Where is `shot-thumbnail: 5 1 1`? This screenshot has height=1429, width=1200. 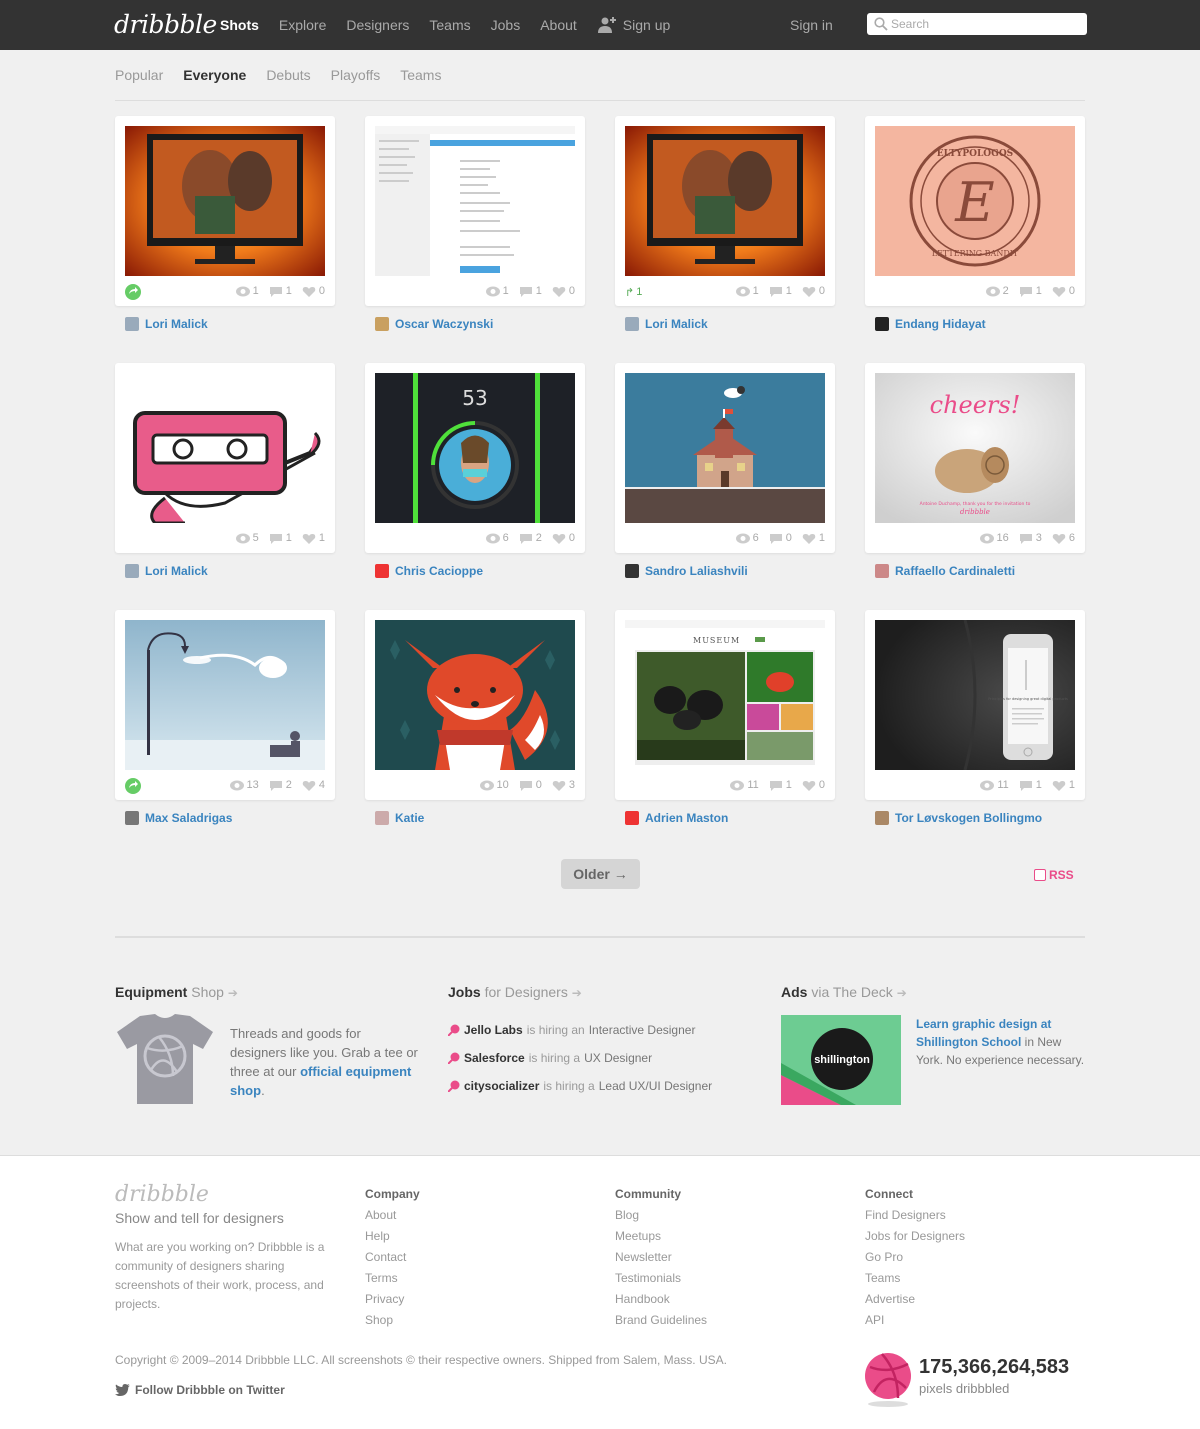
shot-thumbnail: 5 1 1 is located at coordinates (225, 458).